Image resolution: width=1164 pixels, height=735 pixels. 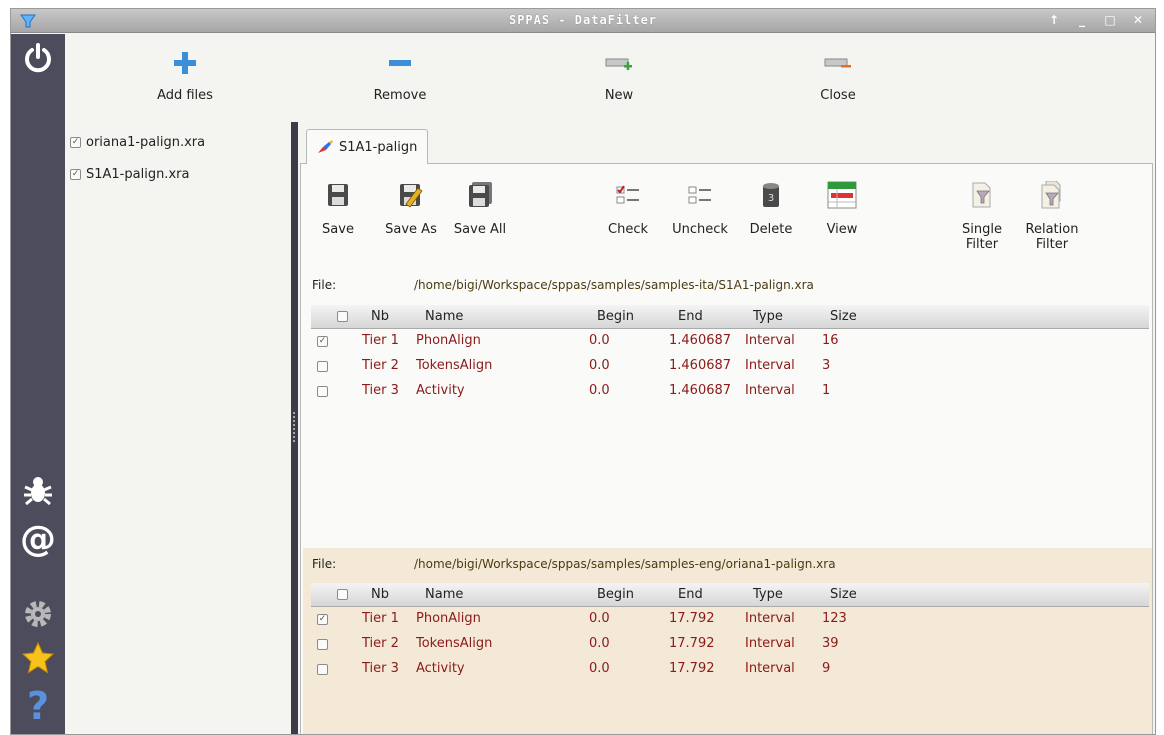 What do you see at coordinates (619, 63) in the screenshot?
I see `new-tab-icon` at bounding box center [619, 63].